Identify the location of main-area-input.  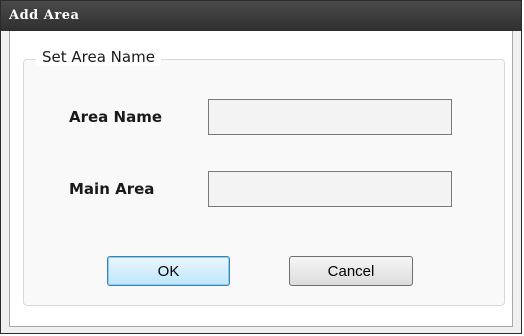
(330, 189).